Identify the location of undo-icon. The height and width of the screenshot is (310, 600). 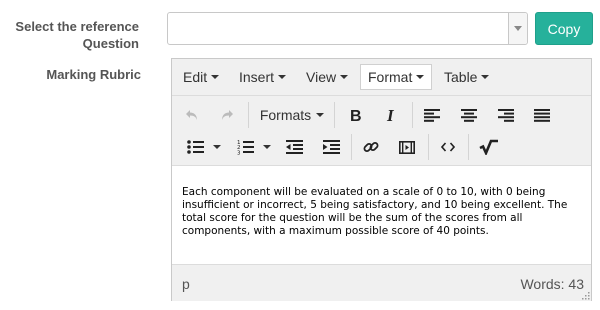
(191, 115).